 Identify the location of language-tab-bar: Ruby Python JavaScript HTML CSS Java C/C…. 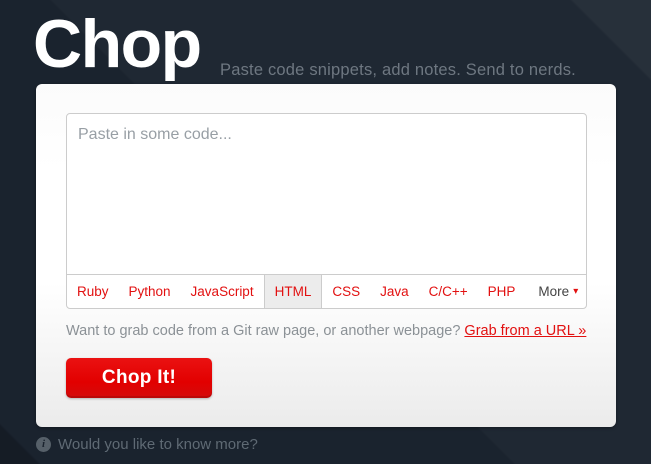
(326, 291).